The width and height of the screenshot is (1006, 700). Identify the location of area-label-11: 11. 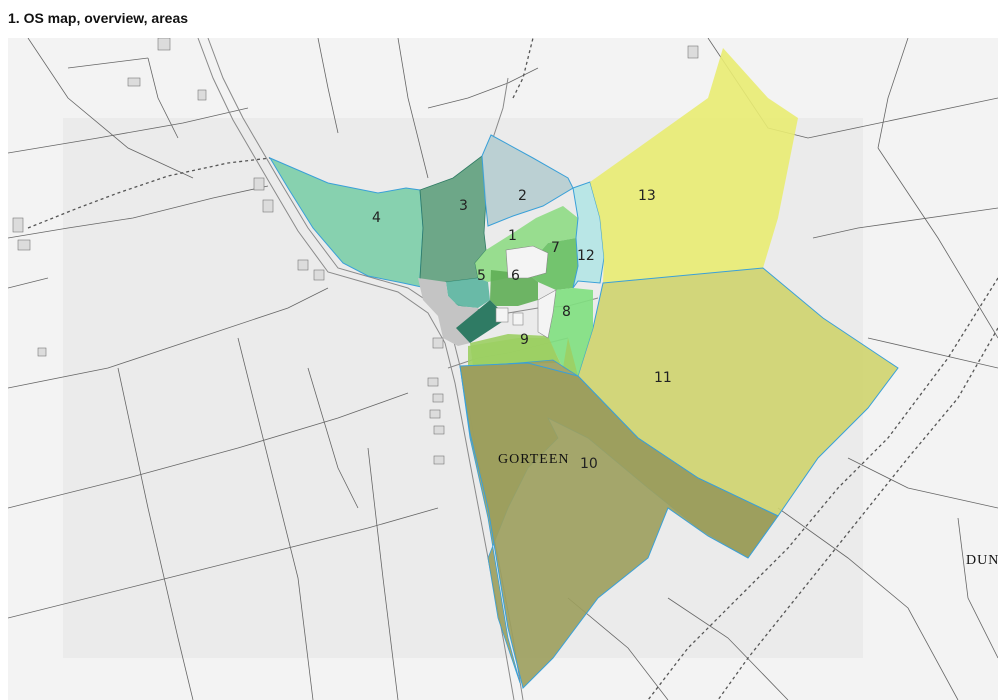
(663, 378).